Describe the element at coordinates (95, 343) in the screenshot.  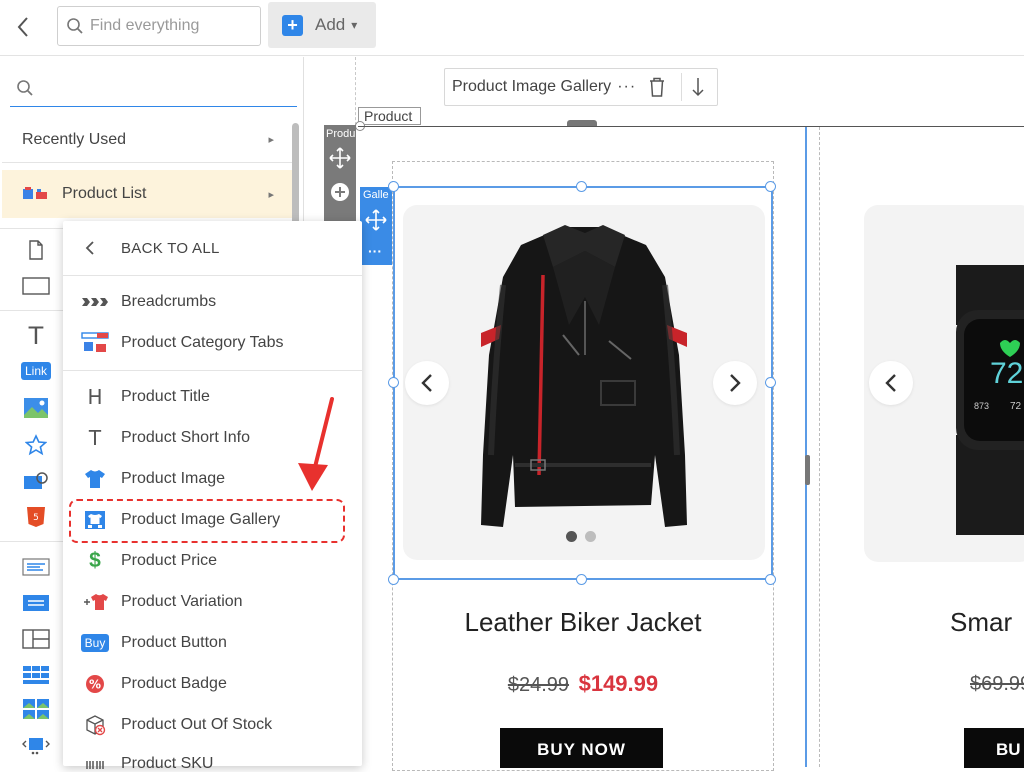
I see `category-tabs-icon` at that location.